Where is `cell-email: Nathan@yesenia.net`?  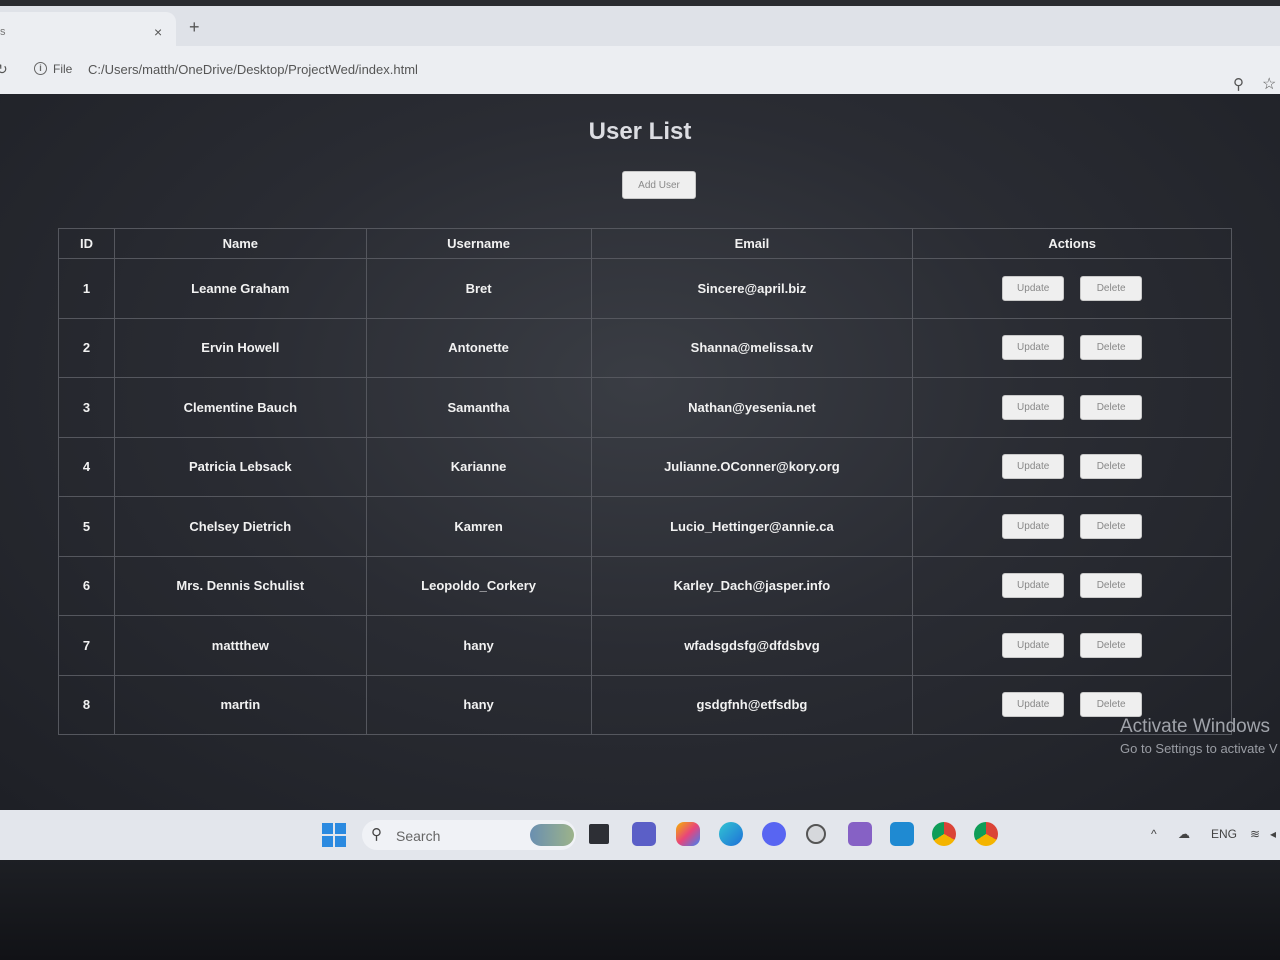
cell-email: Nathan@yesenia.net is located at coordinates (752, 407).